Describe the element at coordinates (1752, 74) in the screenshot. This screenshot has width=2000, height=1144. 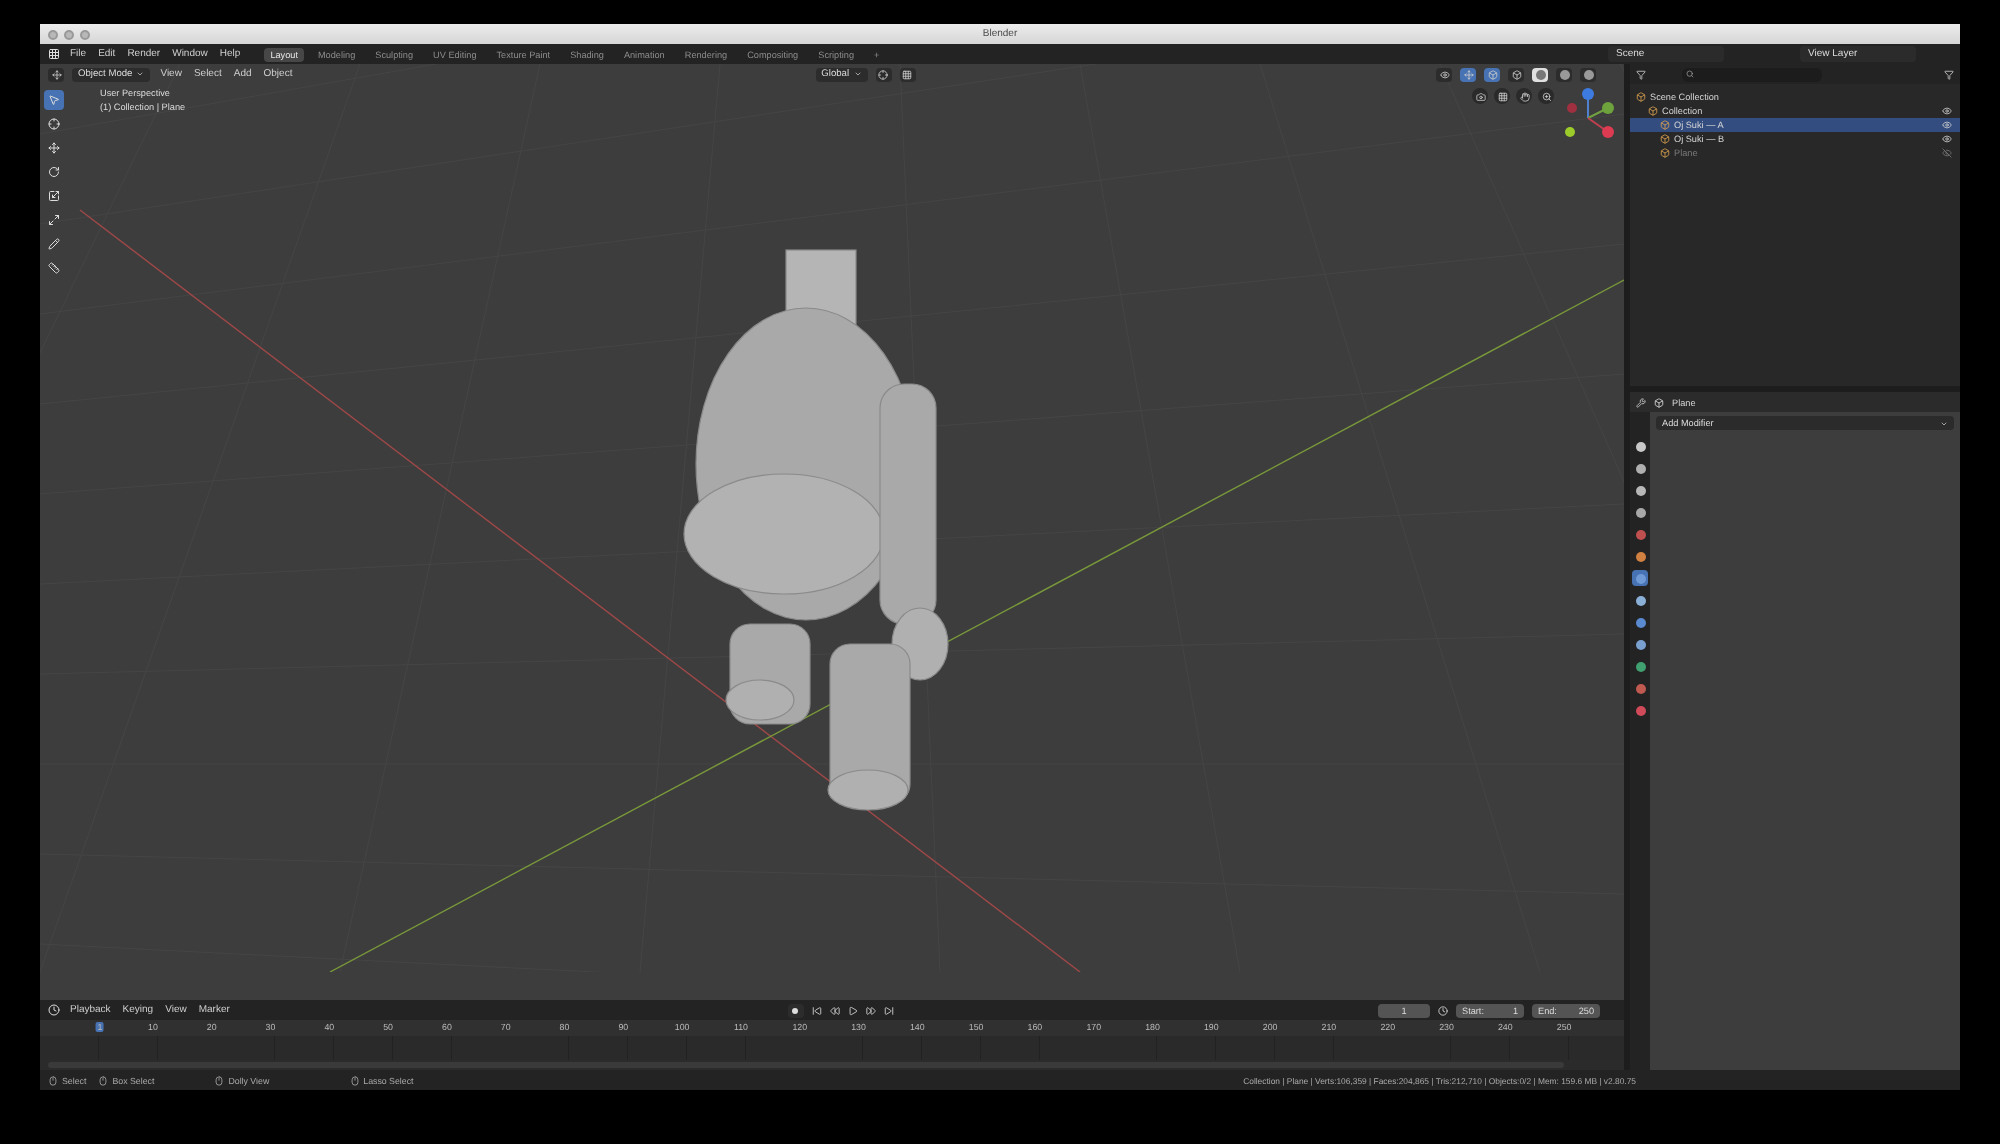
I see `search-field` at that location.